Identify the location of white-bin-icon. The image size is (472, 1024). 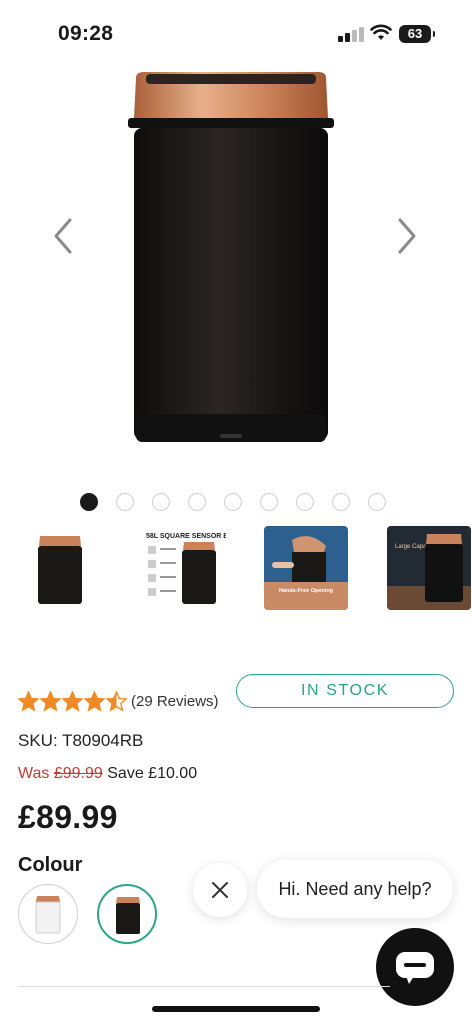
(48, 915).